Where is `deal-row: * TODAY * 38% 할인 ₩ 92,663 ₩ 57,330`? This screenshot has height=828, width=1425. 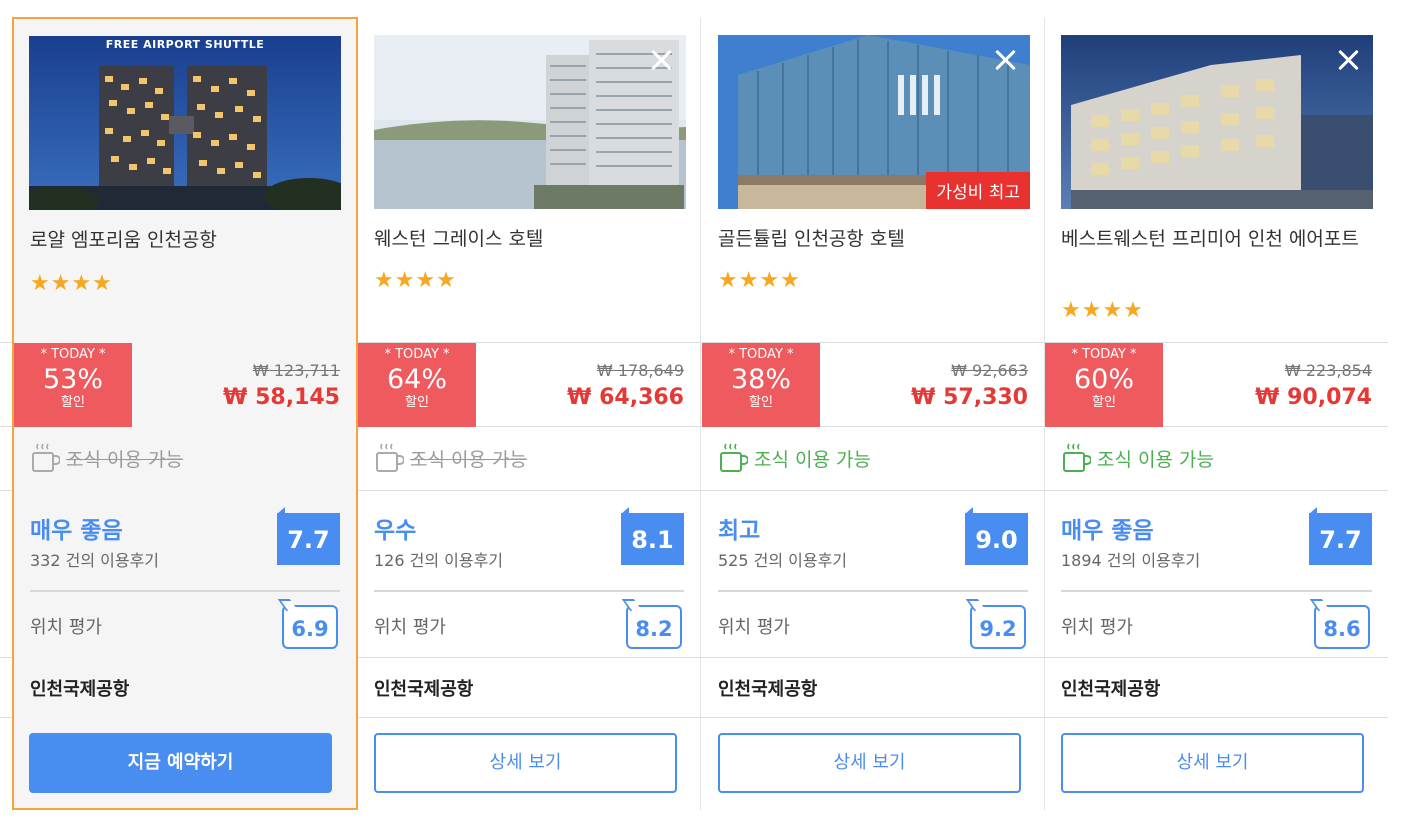
deal-row: * TODAY * 38% 할인 ₩ 92,663 ₩ 57,330 is located at coordinates (873, 385).